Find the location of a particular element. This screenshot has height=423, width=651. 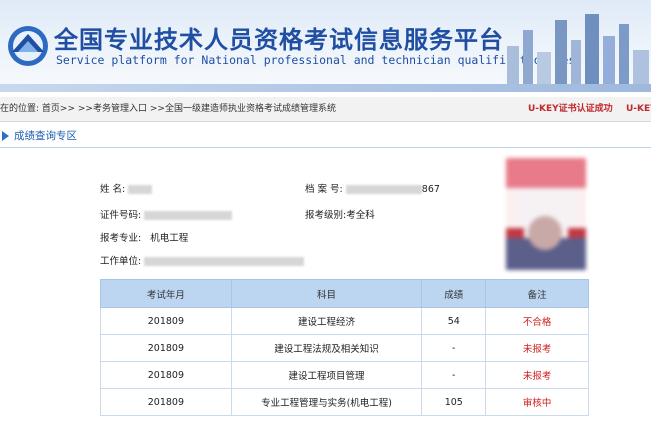

col-score: 成绩 is located at coordinates (454, 293).